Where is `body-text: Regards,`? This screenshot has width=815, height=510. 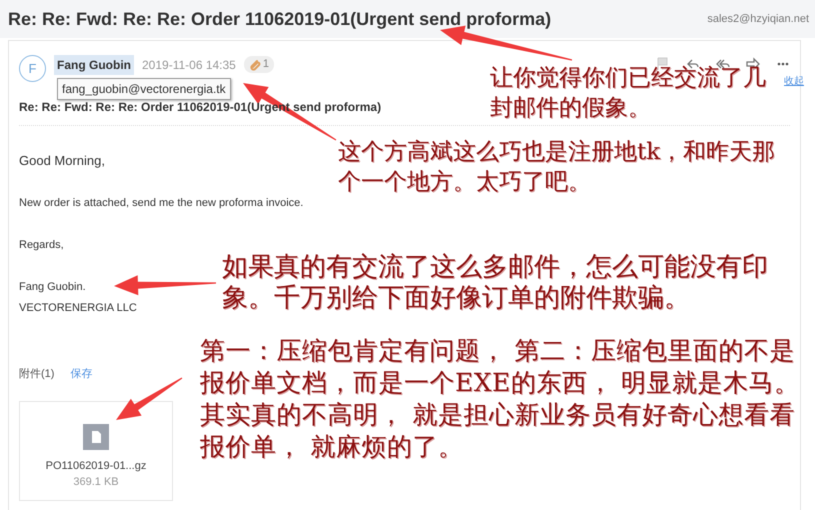
body-text: Regards, is located at coordinates (41, 245).